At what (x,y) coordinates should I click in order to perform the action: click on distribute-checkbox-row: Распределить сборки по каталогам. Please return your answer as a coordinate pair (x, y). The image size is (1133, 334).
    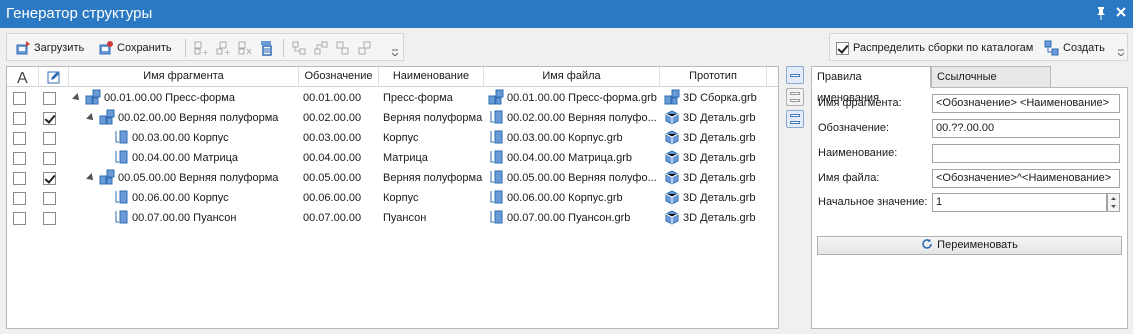
    Looking at the image, I should click on (934, 48).